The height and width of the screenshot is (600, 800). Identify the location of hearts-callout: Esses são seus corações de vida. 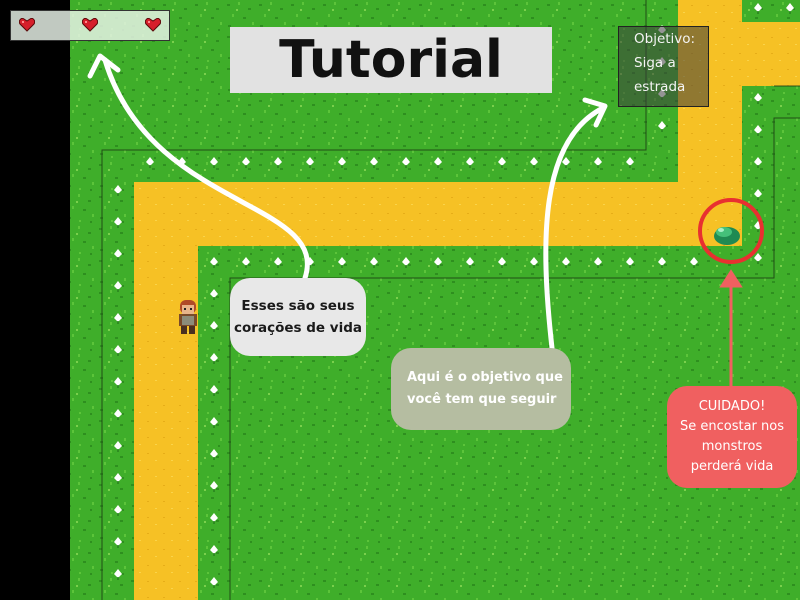
(298, 317).